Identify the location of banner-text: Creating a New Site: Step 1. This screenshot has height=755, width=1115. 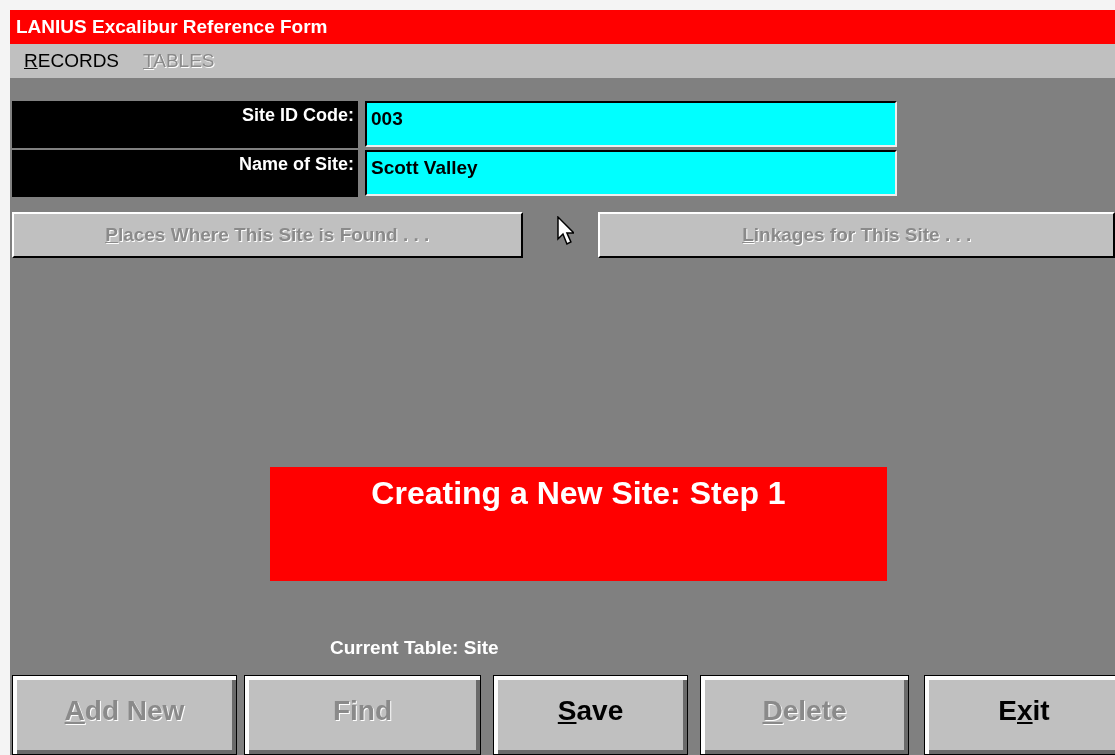
(578, 493).